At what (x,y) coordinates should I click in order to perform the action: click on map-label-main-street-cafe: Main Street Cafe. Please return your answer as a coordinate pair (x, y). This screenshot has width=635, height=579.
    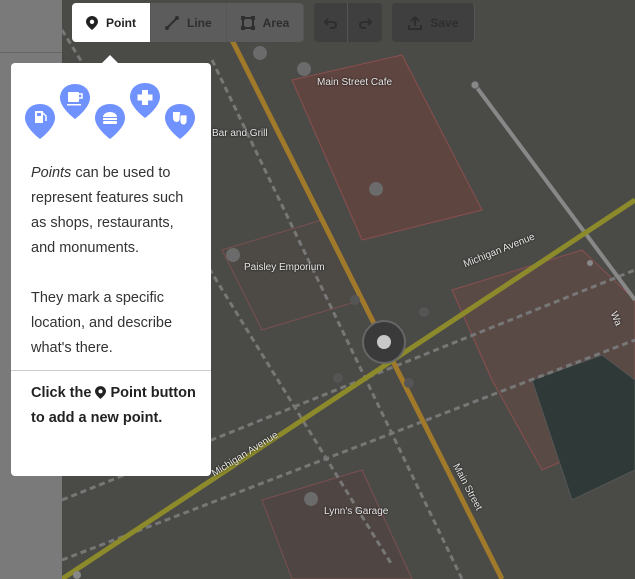
    Looking at the image, I should click on (354, 82).